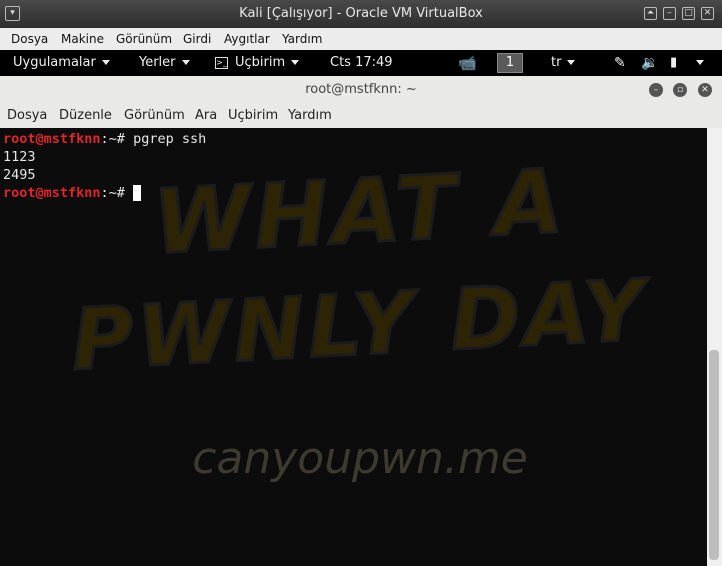  What do you see at coordinates (707, 13) in the screenshot?
I see `close-icon: ✕` at bounding box center [707, 13].